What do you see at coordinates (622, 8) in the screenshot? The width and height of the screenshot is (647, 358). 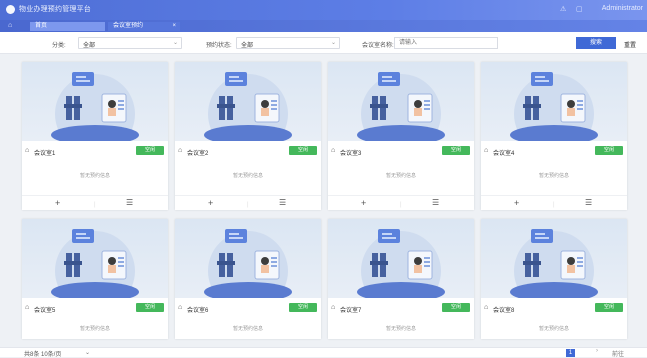 I see `user-name: Administrator` at bounding box center [622, 8].